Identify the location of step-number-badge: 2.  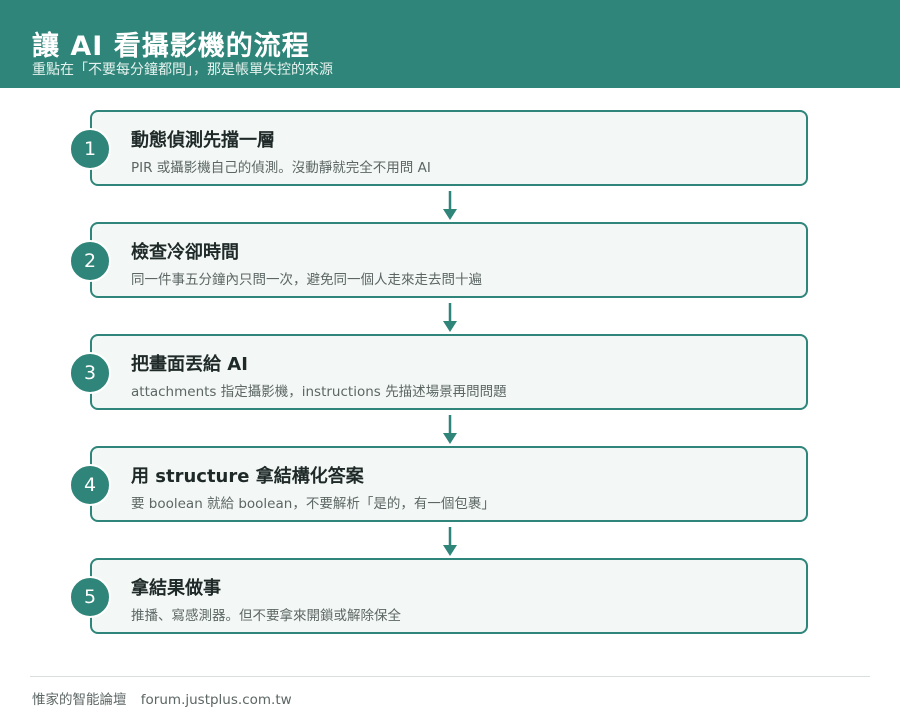
(90, 261).